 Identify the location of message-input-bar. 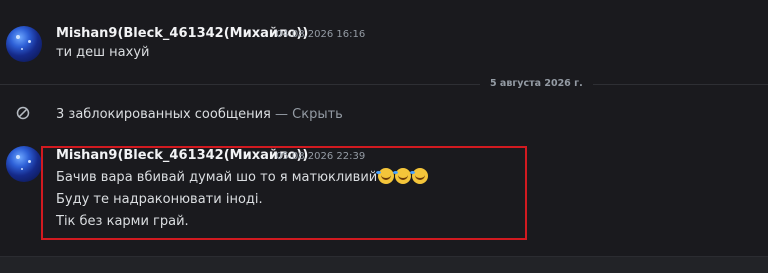
(384, 264).